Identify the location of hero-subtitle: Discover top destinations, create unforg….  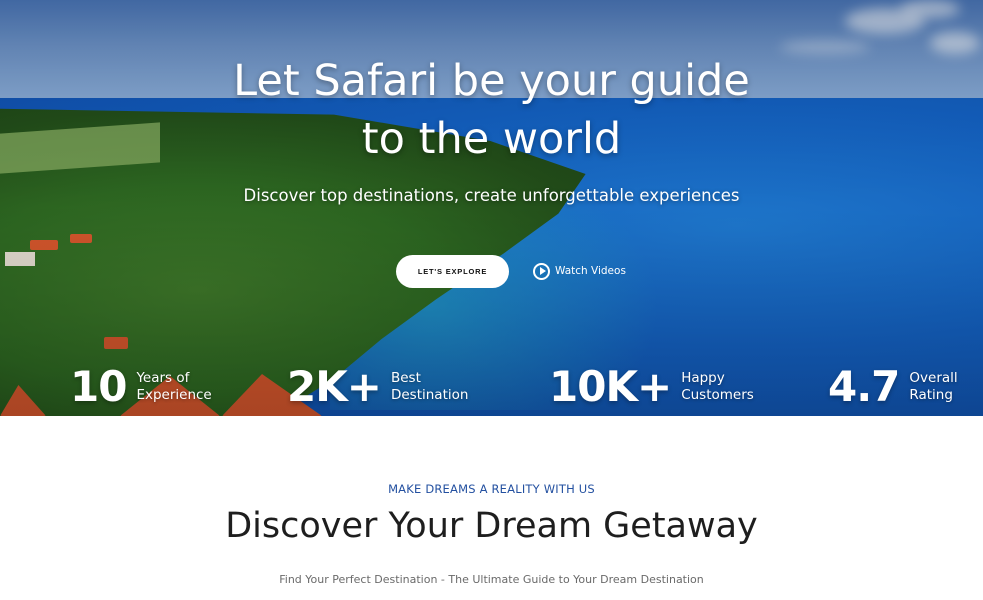
(491, 195).